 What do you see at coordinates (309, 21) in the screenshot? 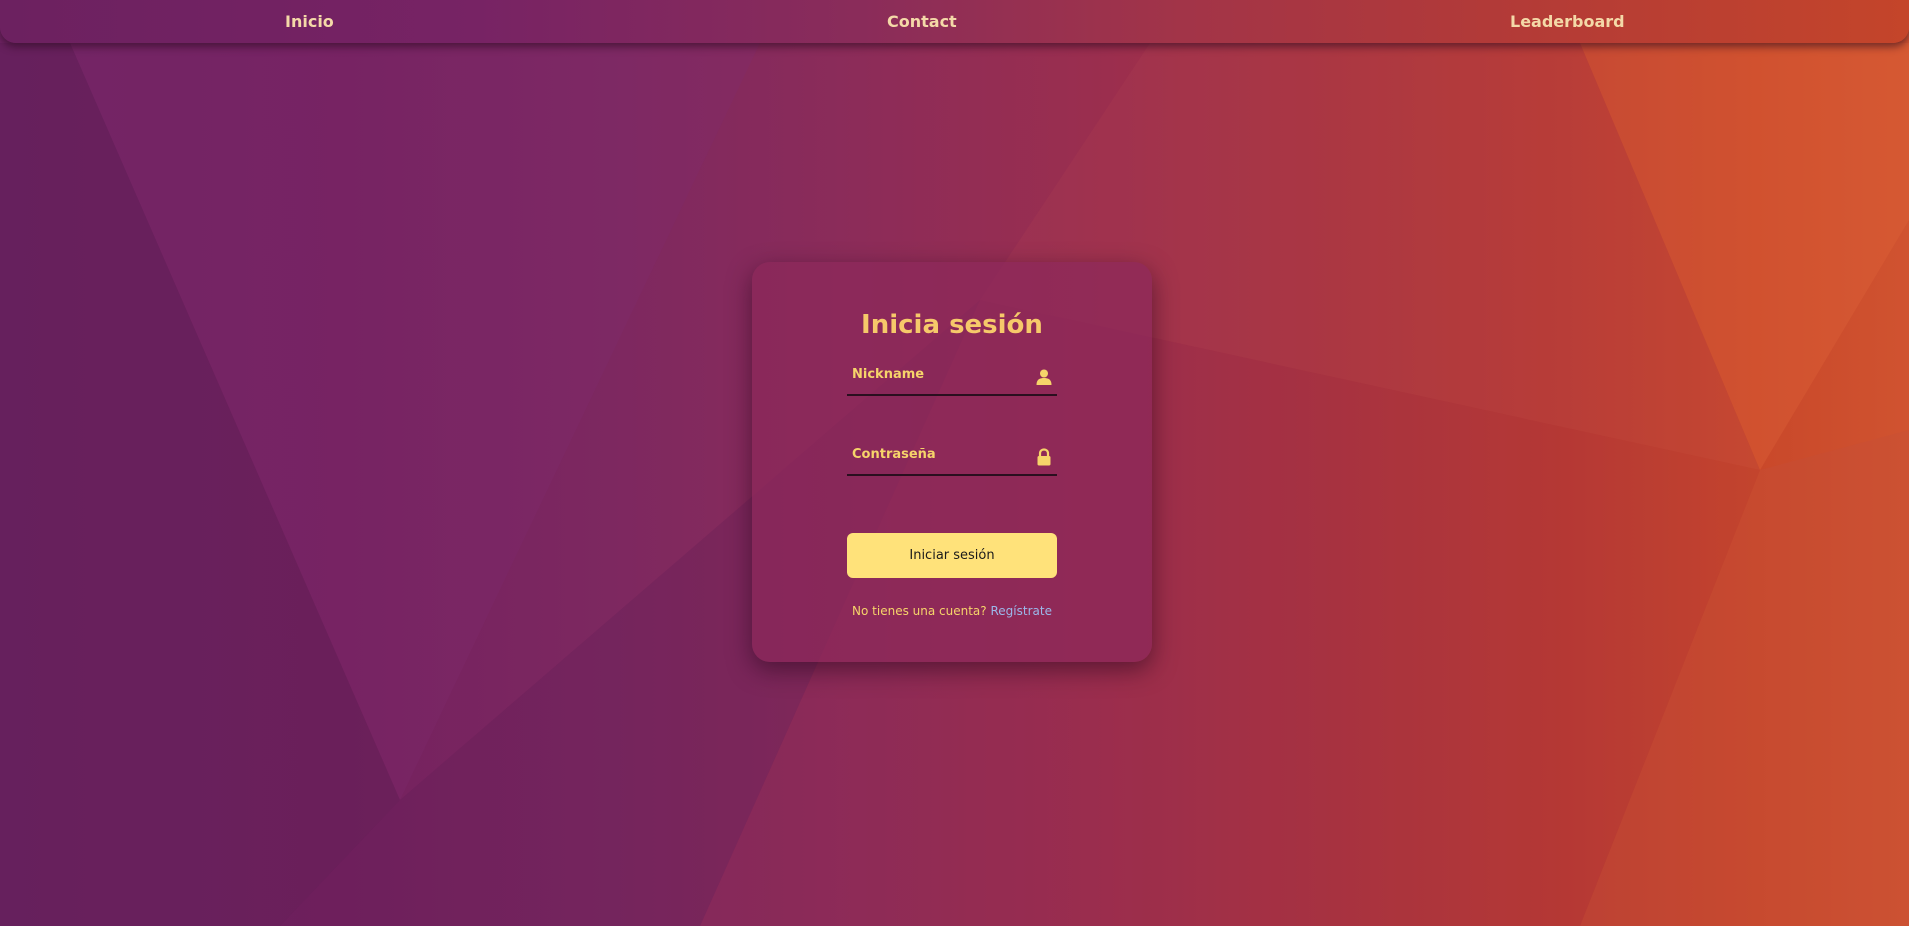
I see `nav-link-inicio: Inicio` at bounding box center [309, 21].